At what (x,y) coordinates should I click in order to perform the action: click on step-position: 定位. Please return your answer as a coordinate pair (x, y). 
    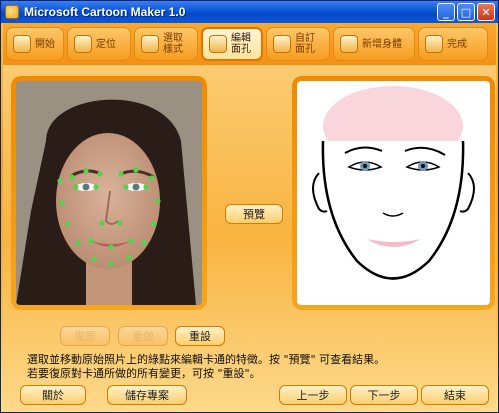
    Looking at the image, I should click on (99, 44).